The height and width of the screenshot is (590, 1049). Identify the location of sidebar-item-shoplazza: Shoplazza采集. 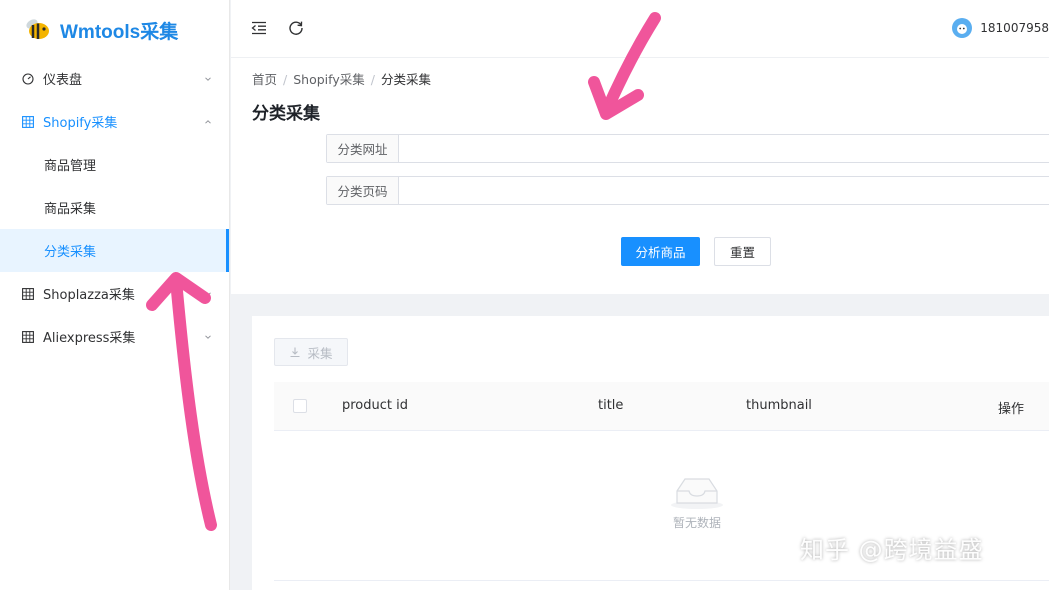
(114, 293).